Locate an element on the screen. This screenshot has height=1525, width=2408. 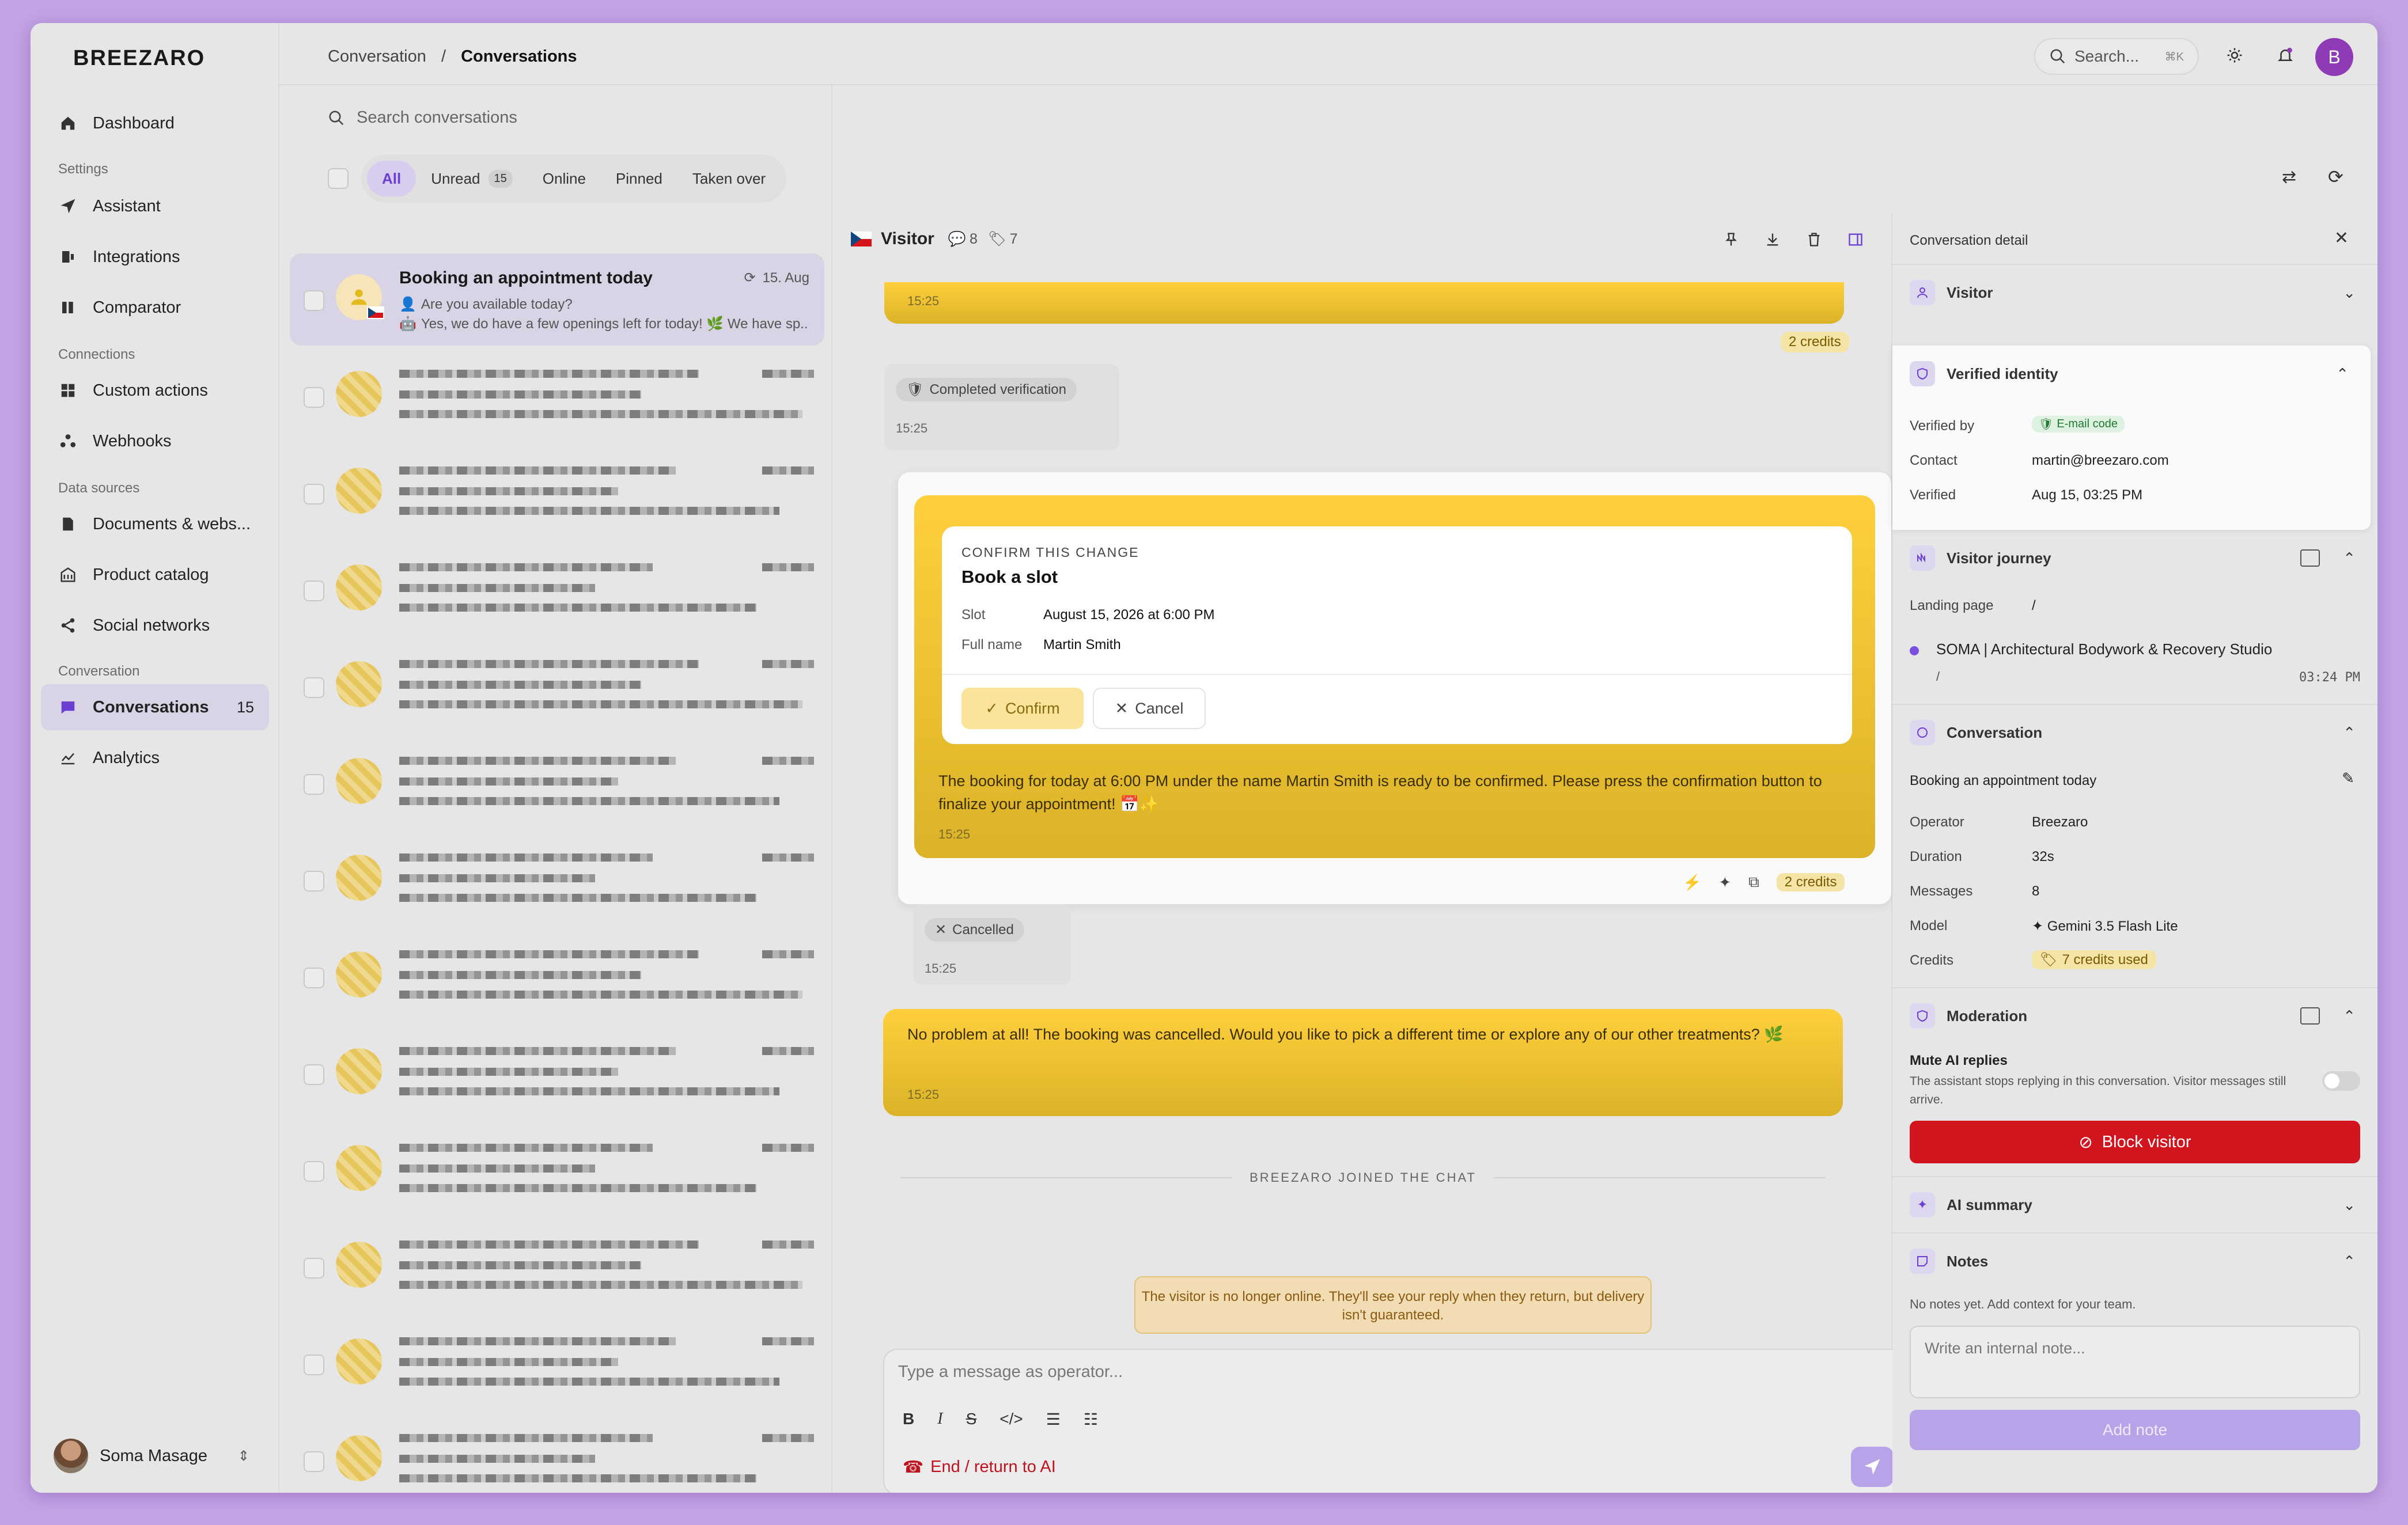
end-return-to-ai-button: ☎ End / return to AI is located at coordinates (979, 1467).